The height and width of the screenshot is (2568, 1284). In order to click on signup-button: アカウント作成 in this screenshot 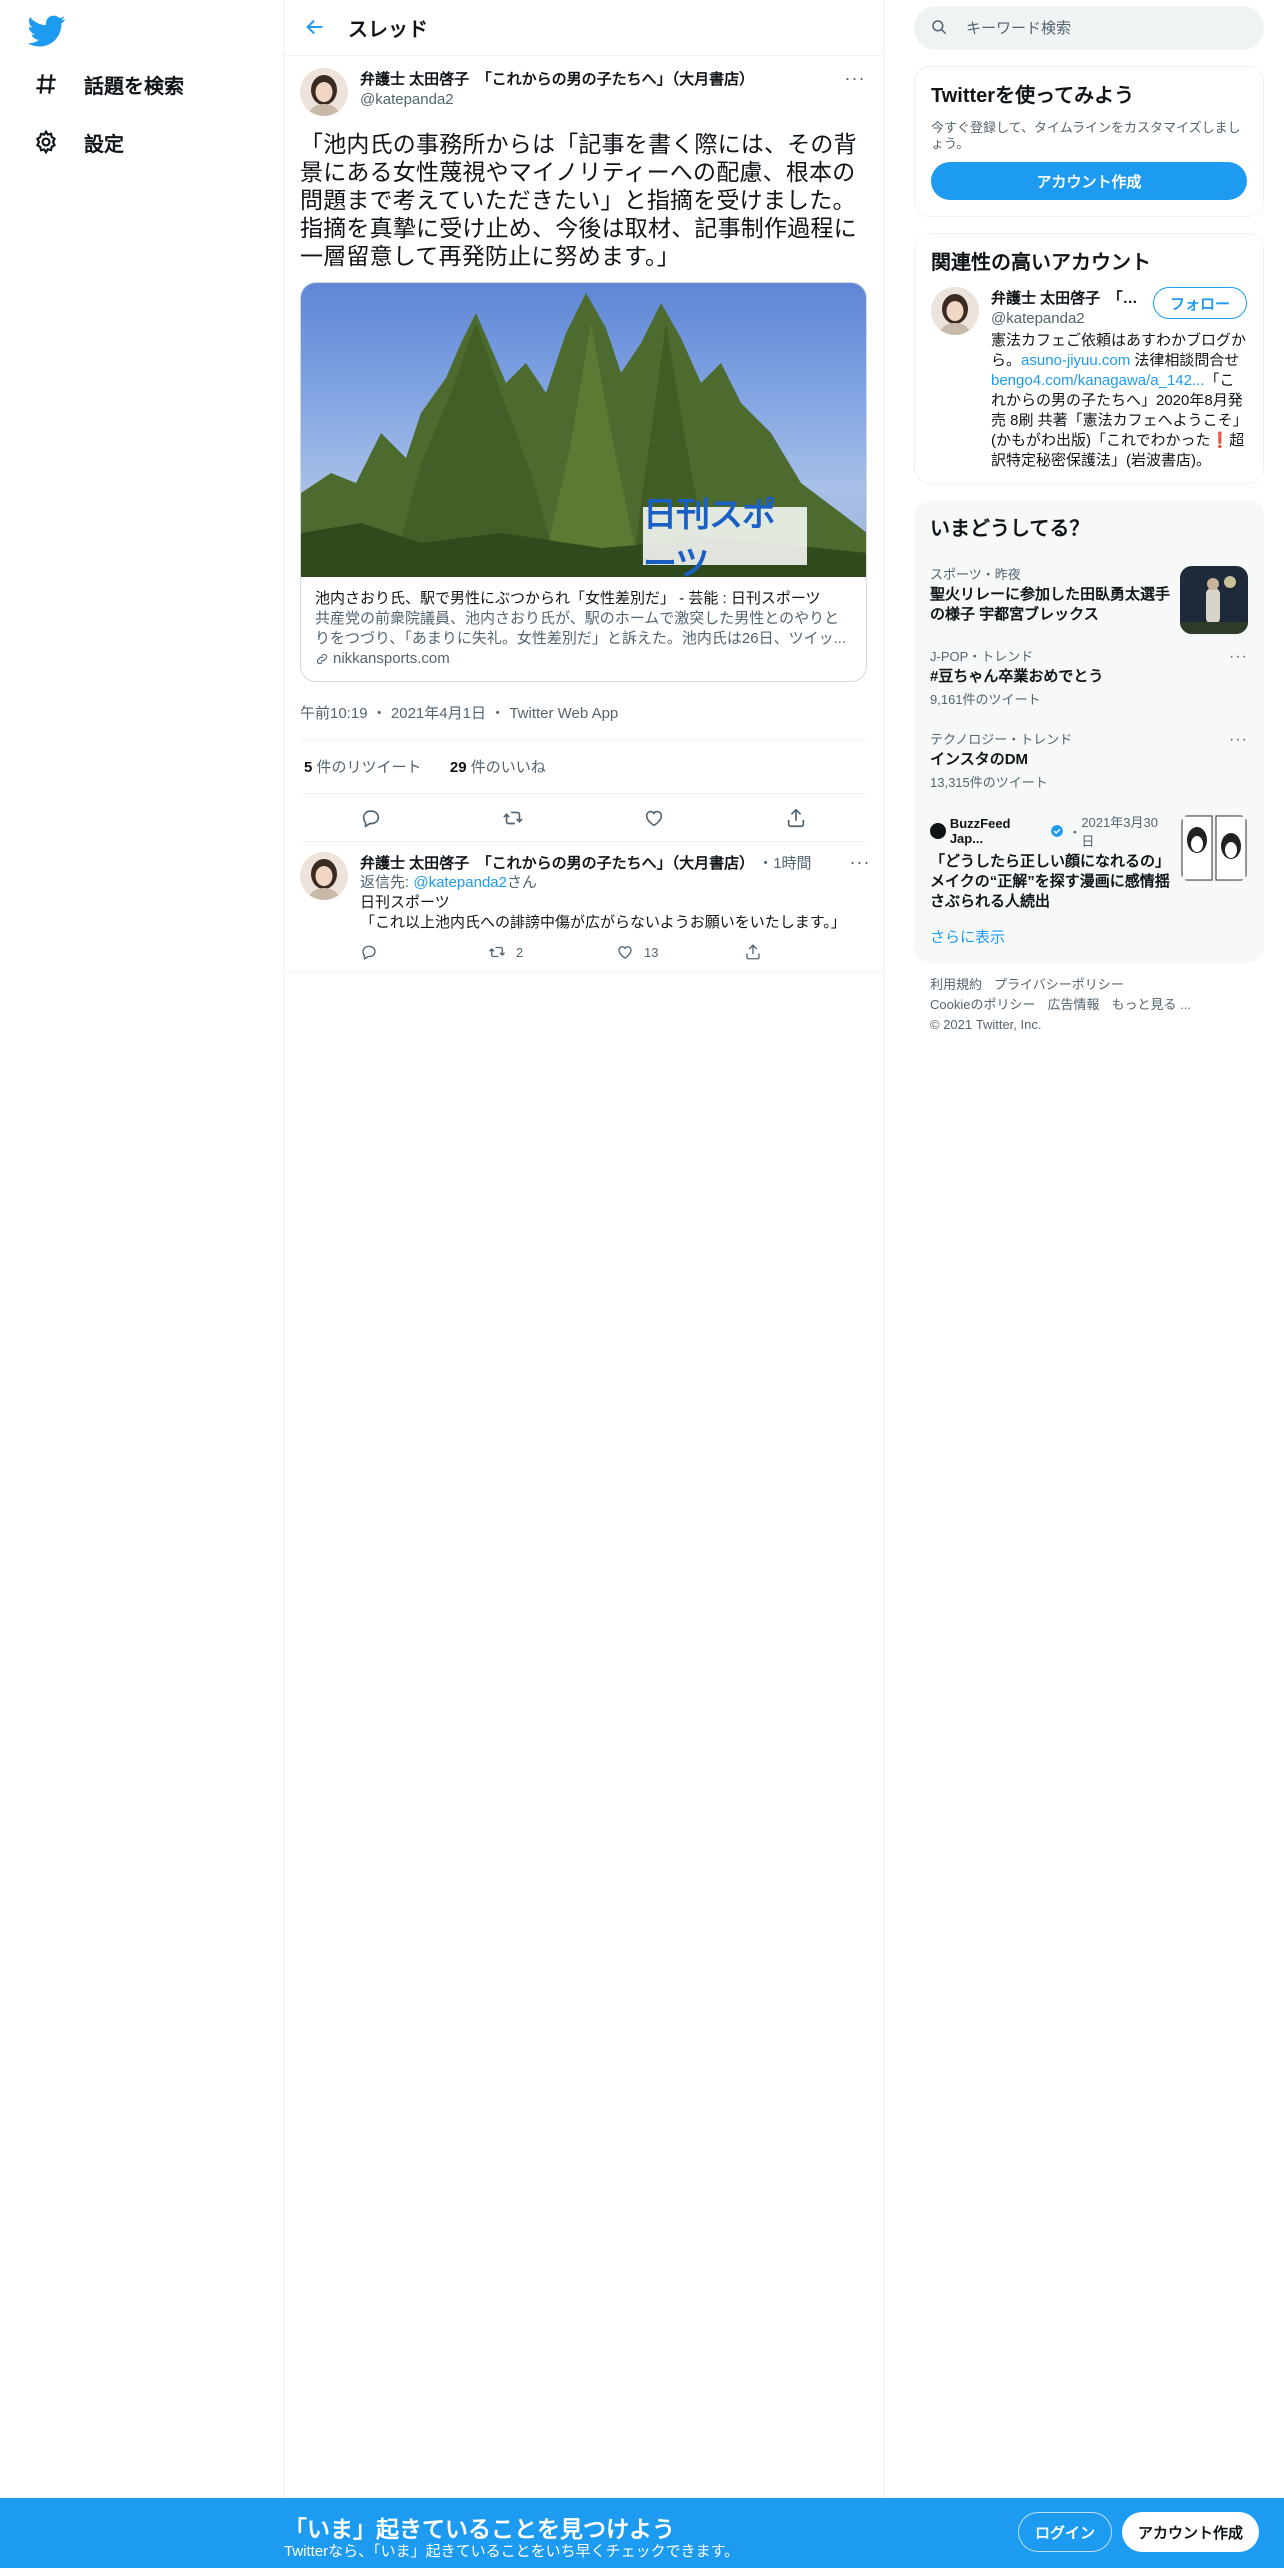, I will do `click(1191, 2532)`.